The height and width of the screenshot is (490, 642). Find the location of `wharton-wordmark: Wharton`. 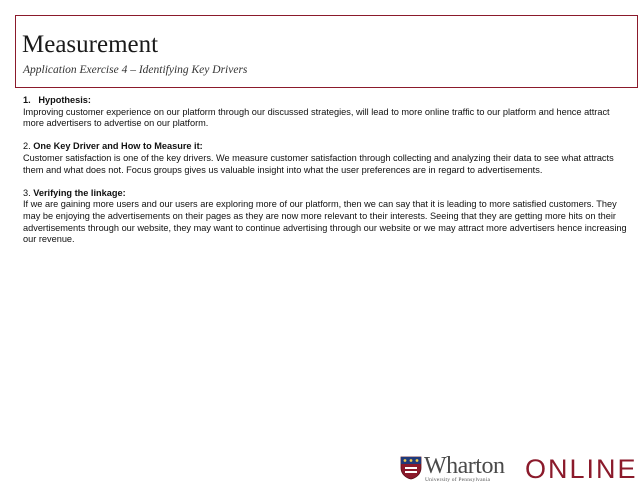

wharton-wordmark: Wharton is located at coordinates (464, 466).